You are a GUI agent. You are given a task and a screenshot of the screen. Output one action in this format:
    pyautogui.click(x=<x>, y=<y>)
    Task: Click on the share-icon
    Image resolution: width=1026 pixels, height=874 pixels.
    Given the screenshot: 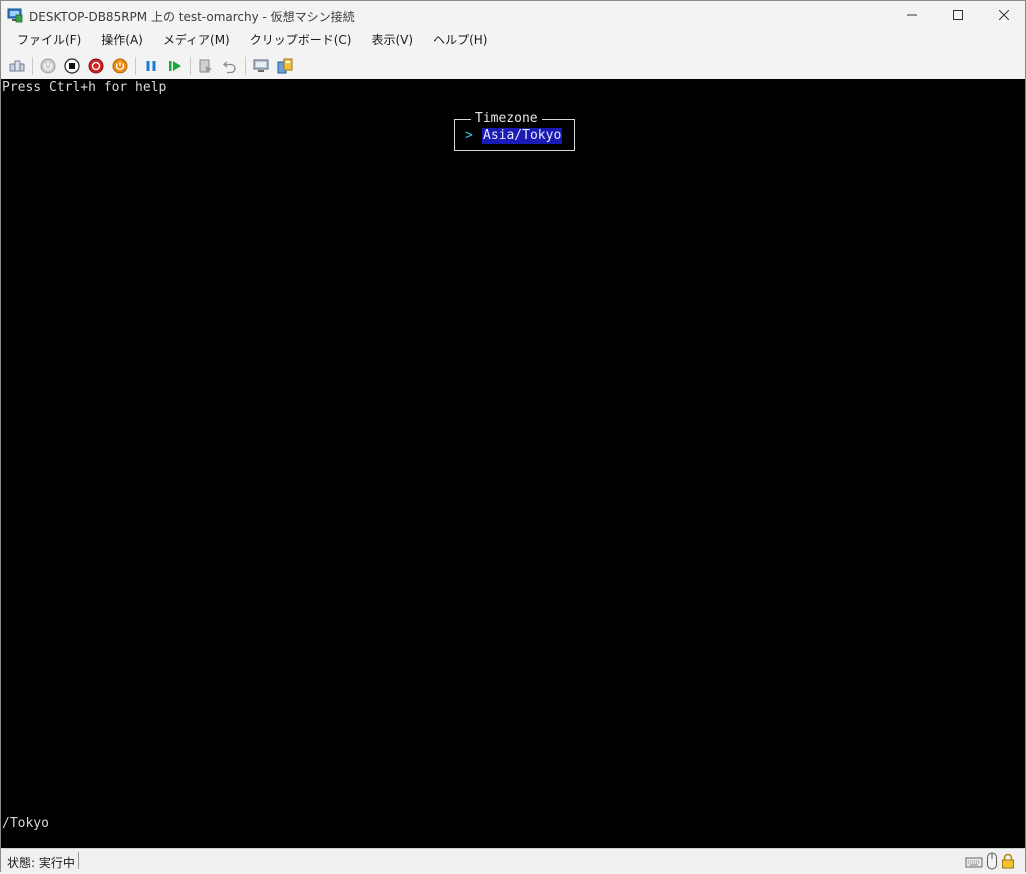 What is the action you would take?
    pyautogui.click(x=285, y=65)
    